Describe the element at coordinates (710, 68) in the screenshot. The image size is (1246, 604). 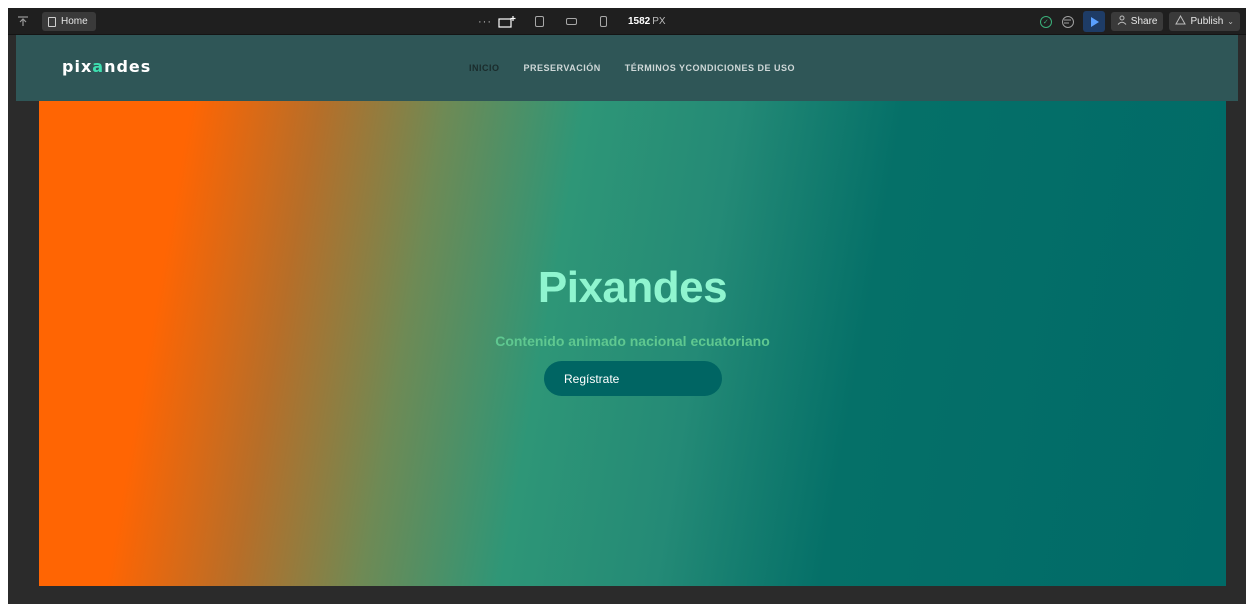
I see `nav-link-terminos: TÉRMINOS YCONDICIONES DE USO` at that location.